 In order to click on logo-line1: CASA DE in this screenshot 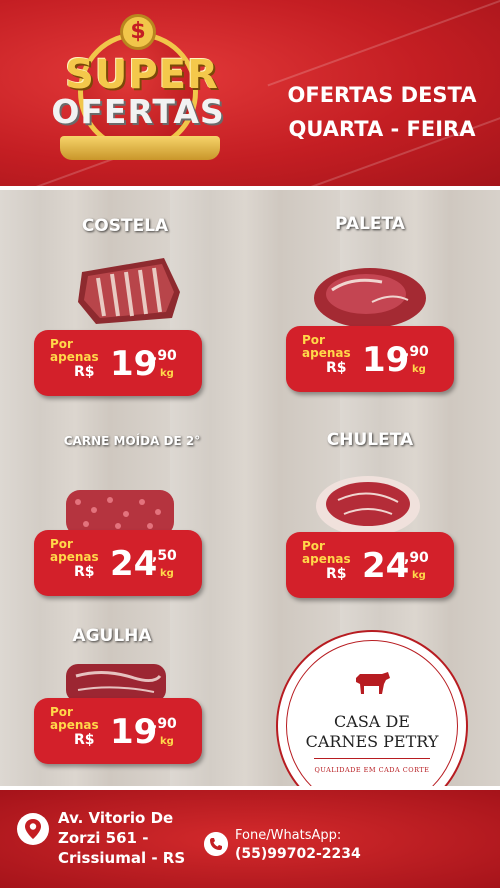, I will do `click(372, 721)`.